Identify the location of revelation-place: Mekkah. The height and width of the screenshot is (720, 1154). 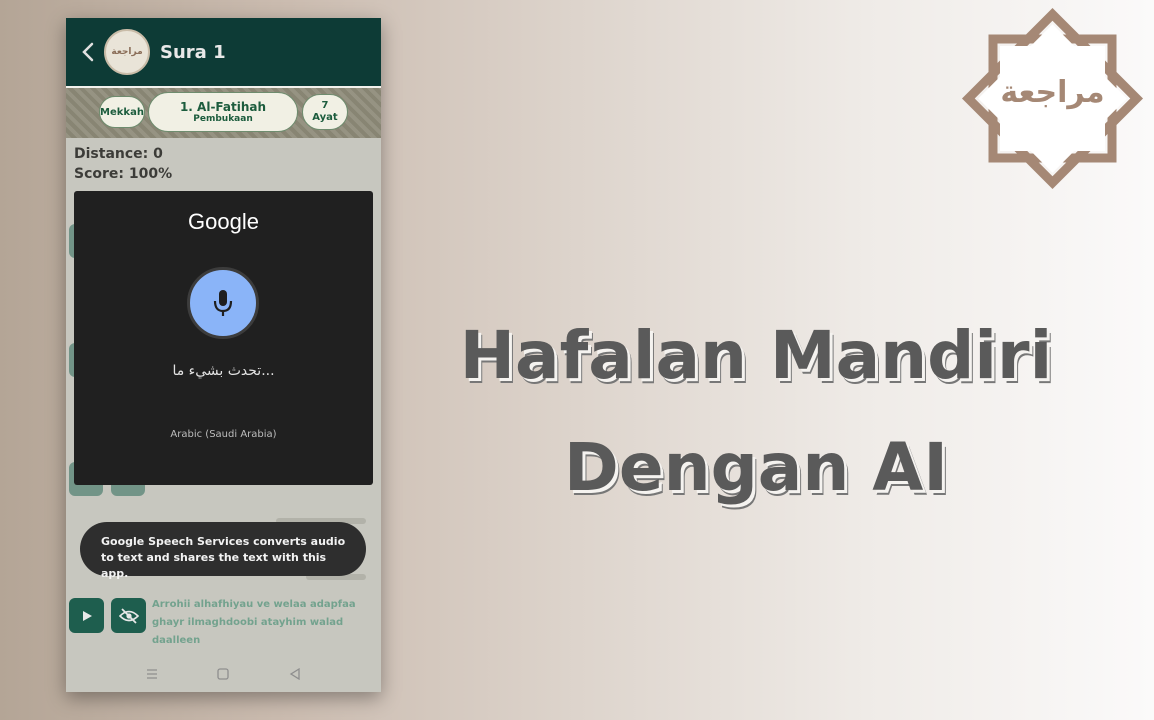
(122, 112).